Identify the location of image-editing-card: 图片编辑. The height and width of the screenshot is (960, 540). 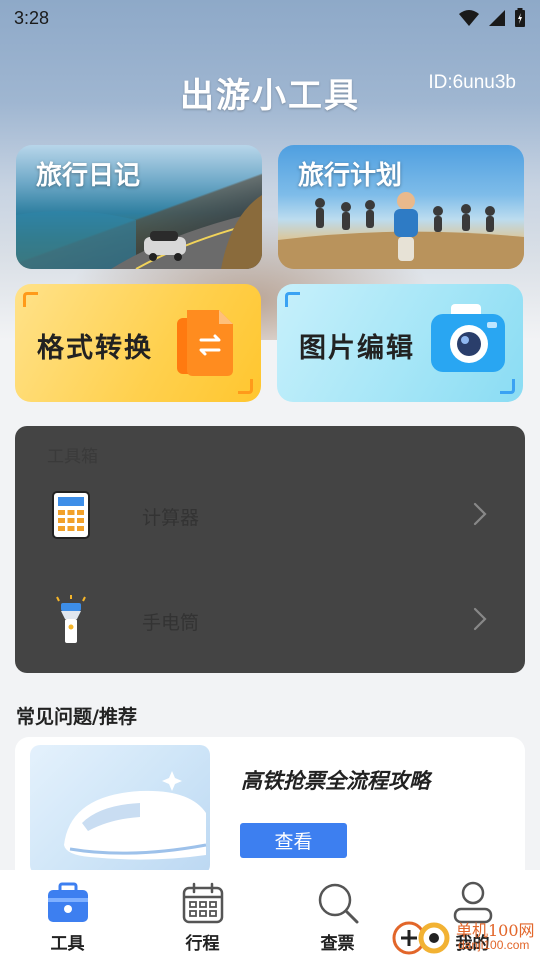
(400, 343).